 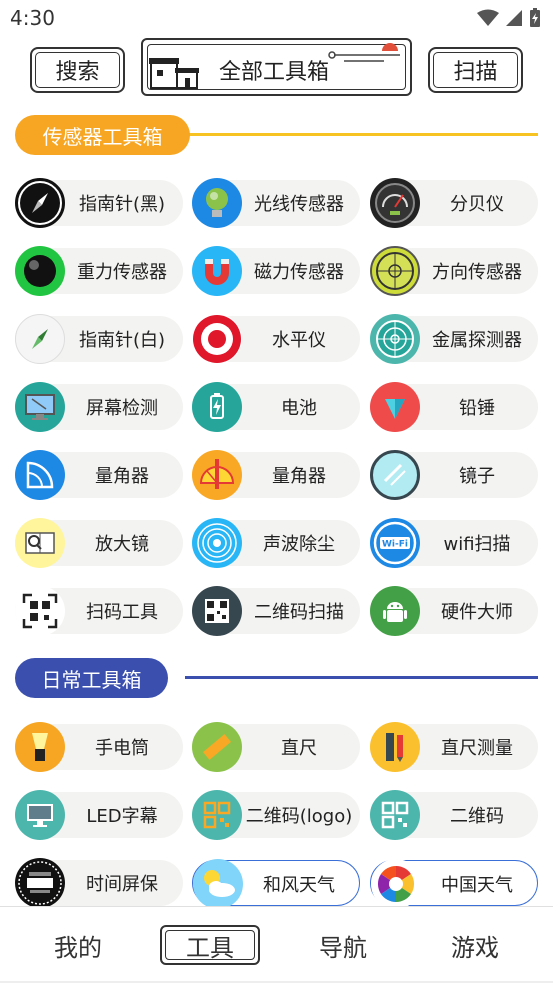 I want to click on level-crosshair-icon, so click(x=395, y=271).